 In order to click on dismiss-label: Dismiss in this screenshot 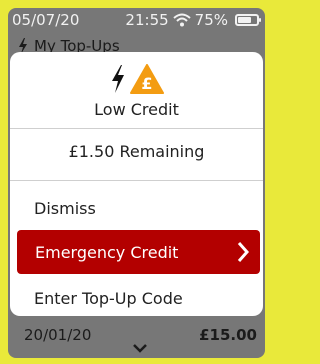, I will do `click(65, 208)`.